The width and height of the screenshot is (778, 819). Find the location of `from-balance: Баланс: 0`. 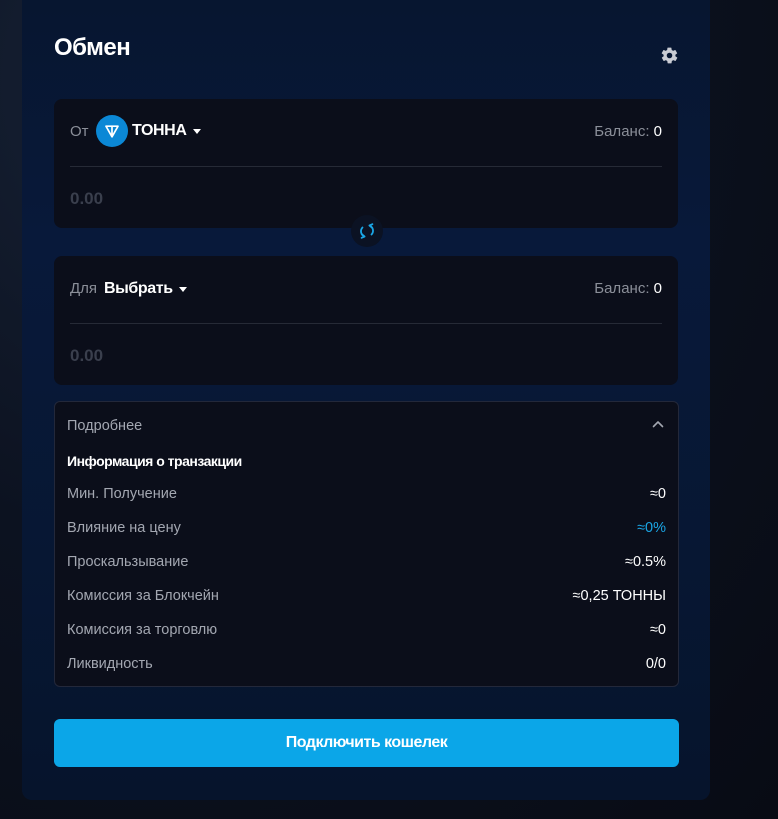

from-balance: Баланс: 0 is located at coordinates (628, 131).